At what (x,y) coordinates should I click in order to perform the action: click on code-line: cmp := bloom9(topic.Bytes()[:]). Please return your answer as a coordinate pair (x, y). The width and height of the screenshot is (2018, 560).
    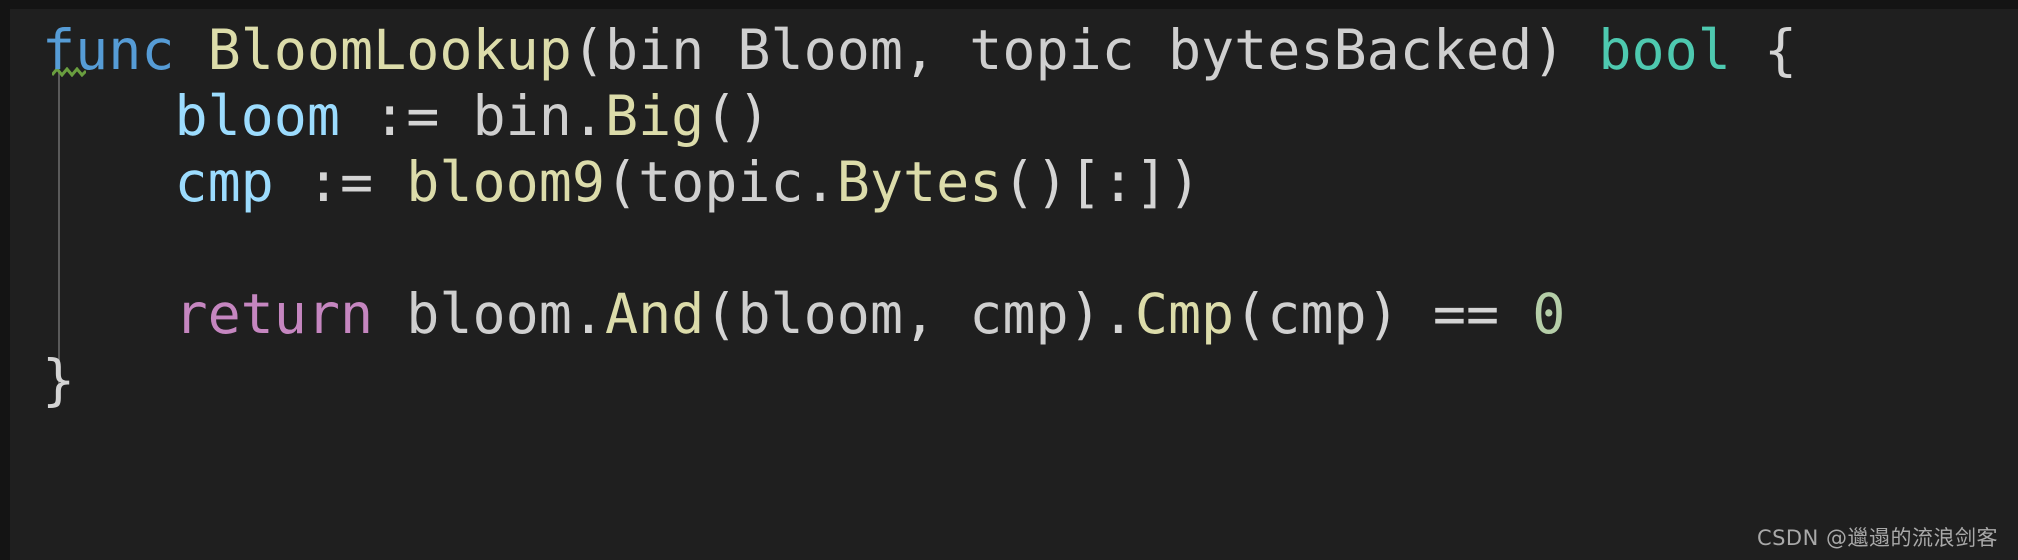
    Looking at the image, I should click on (919, 182).